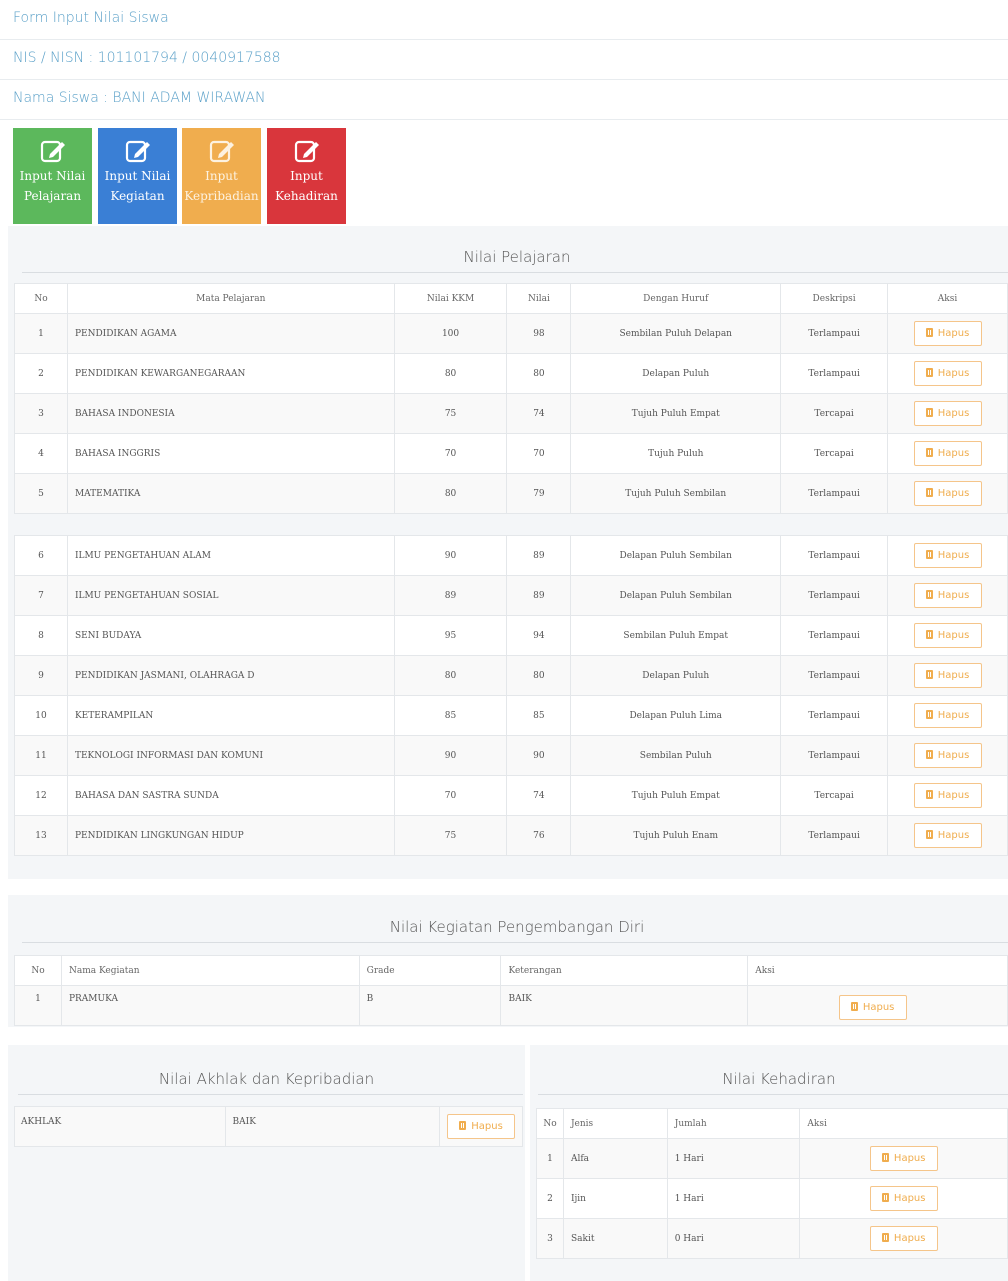  Describe the element at coordinates (539, 453) in the screenshot. I see `cell-nilai: 70` at that location.